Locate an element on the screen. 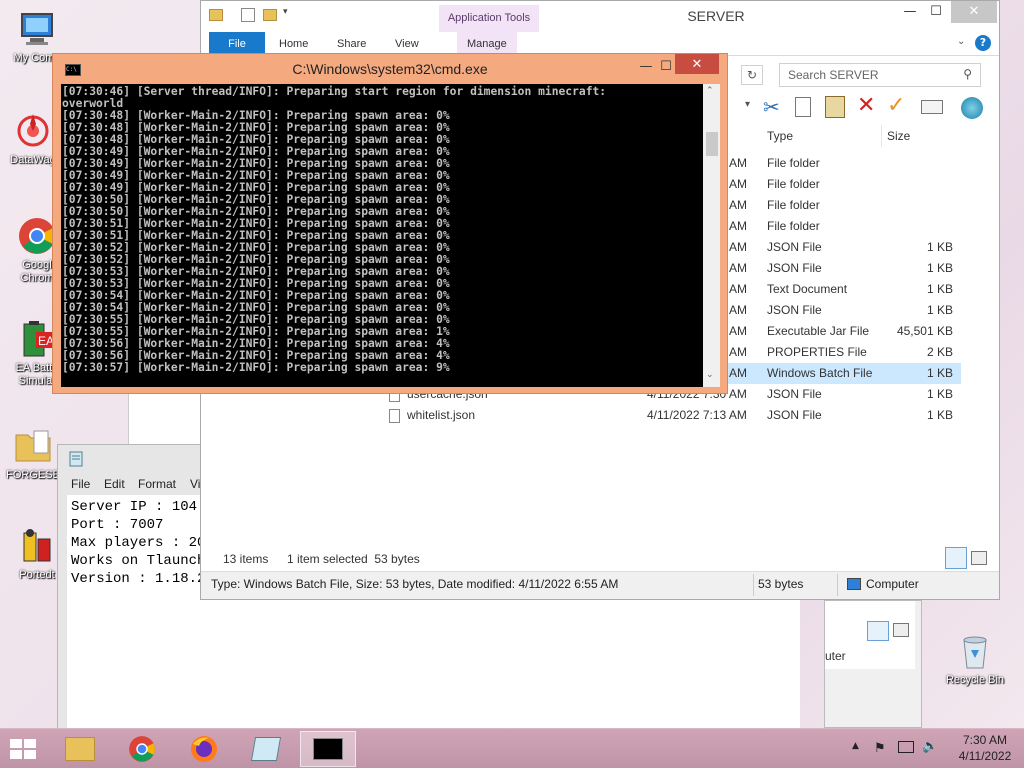 The height and width of the screenshot is (768, 1024). menu-format: Format is located at coordinates (157, 484).